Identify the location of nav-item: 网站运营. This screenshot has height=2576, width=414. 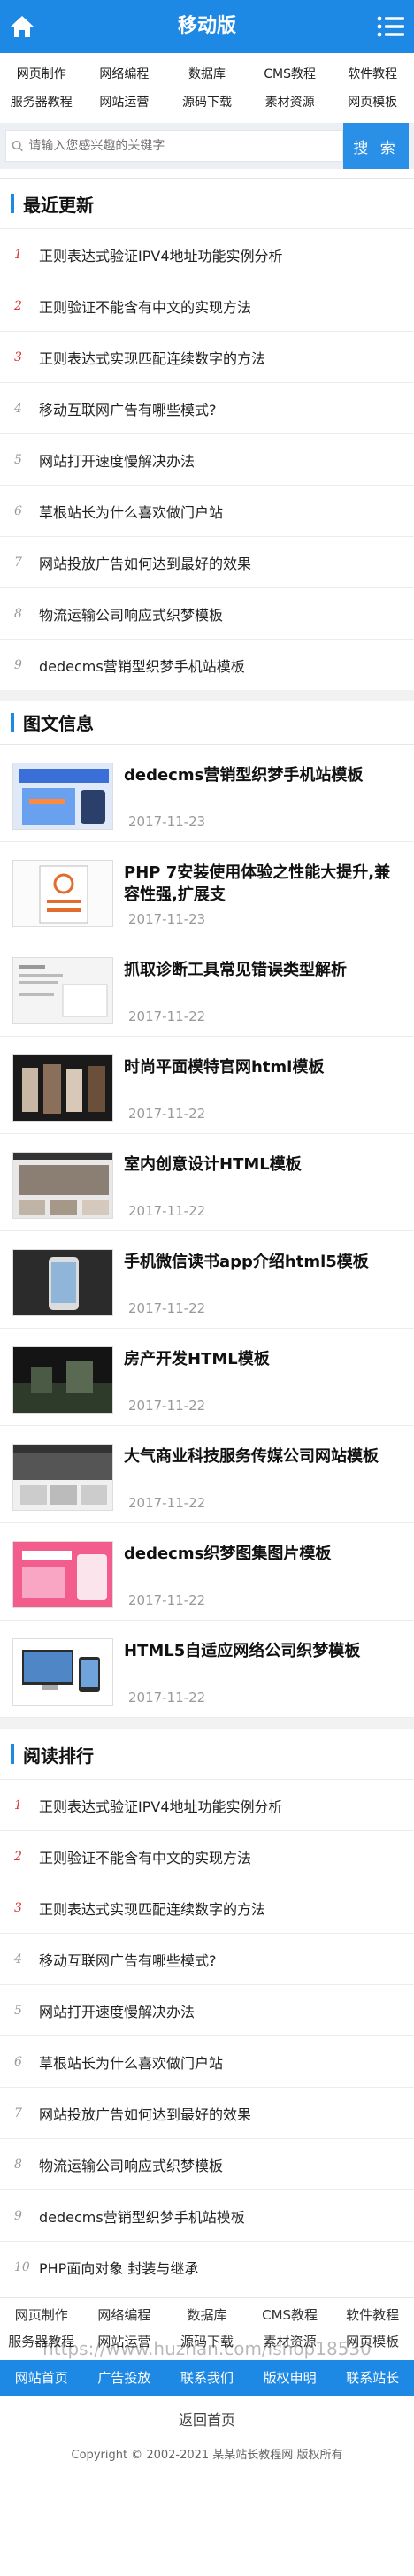
(124, 102).